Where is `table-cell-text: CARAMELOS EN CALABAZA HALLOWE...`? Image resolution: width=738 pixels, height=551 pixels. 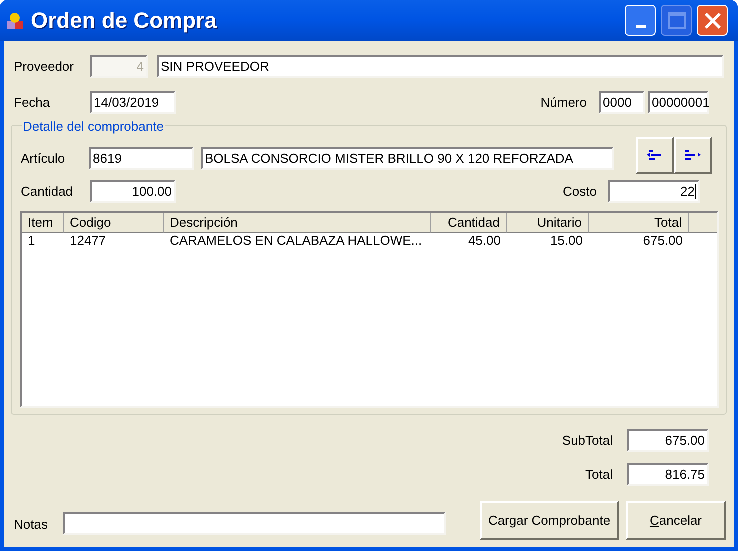 table-cell-text: CARAMELOS EN CALABAZA HALLOWE... is located at coordinates (296, 241).